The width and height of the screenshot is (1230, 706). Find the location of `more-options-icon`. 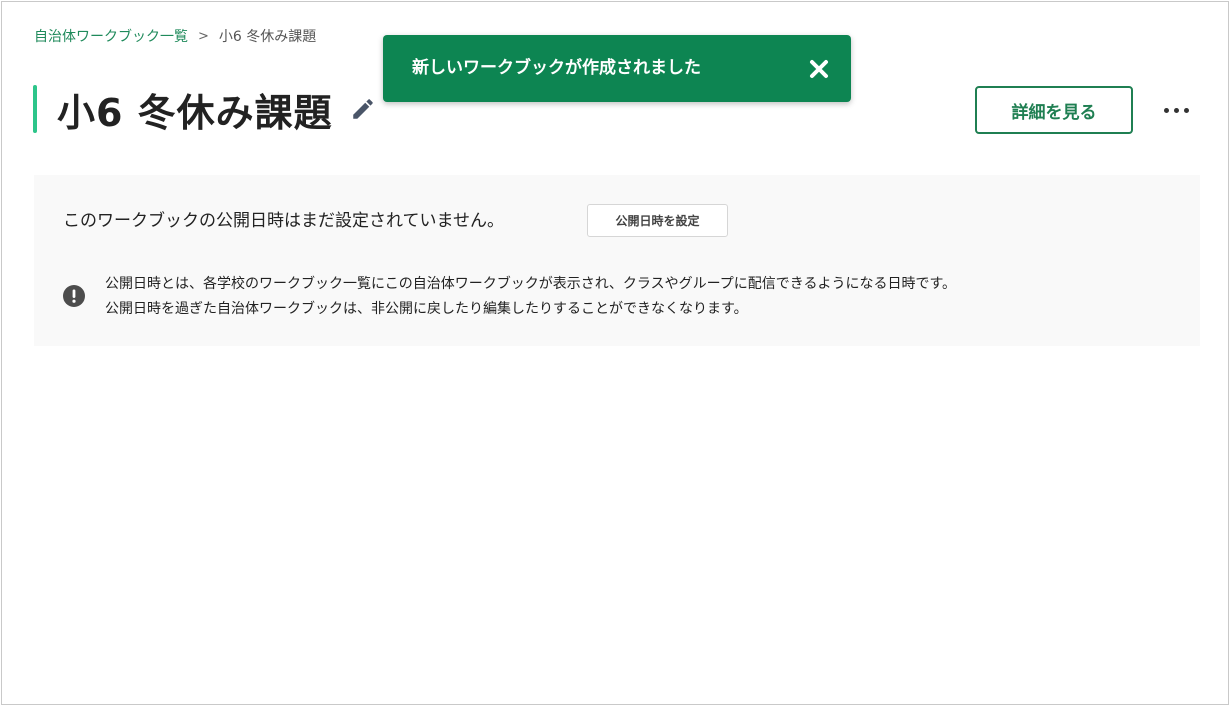

more-options-icon is located at coordinates (1176, 110).